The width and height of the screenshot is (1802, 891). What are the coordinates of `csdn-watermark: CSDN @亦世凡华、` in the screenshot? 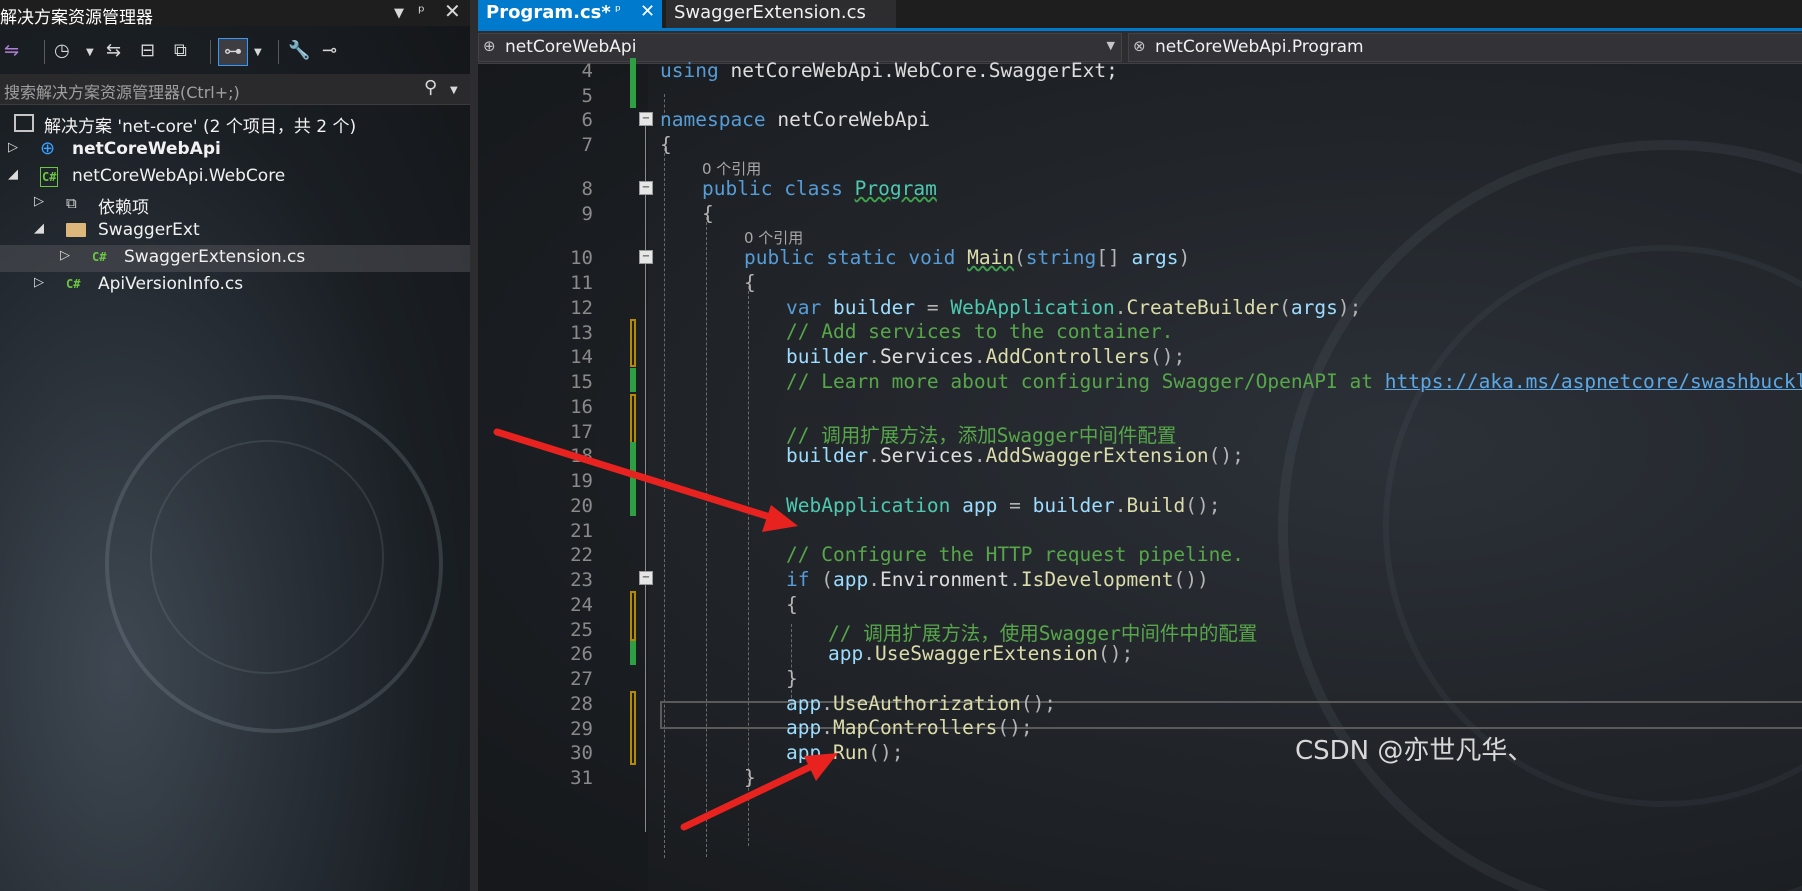 It's located at (1414, 751).